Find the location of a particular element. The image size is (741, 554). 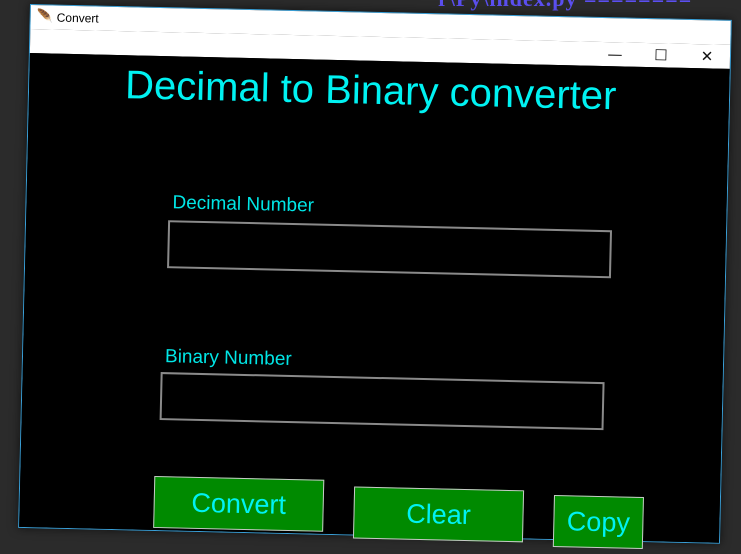

window-title: Convert is located at coordinates (77, 18).